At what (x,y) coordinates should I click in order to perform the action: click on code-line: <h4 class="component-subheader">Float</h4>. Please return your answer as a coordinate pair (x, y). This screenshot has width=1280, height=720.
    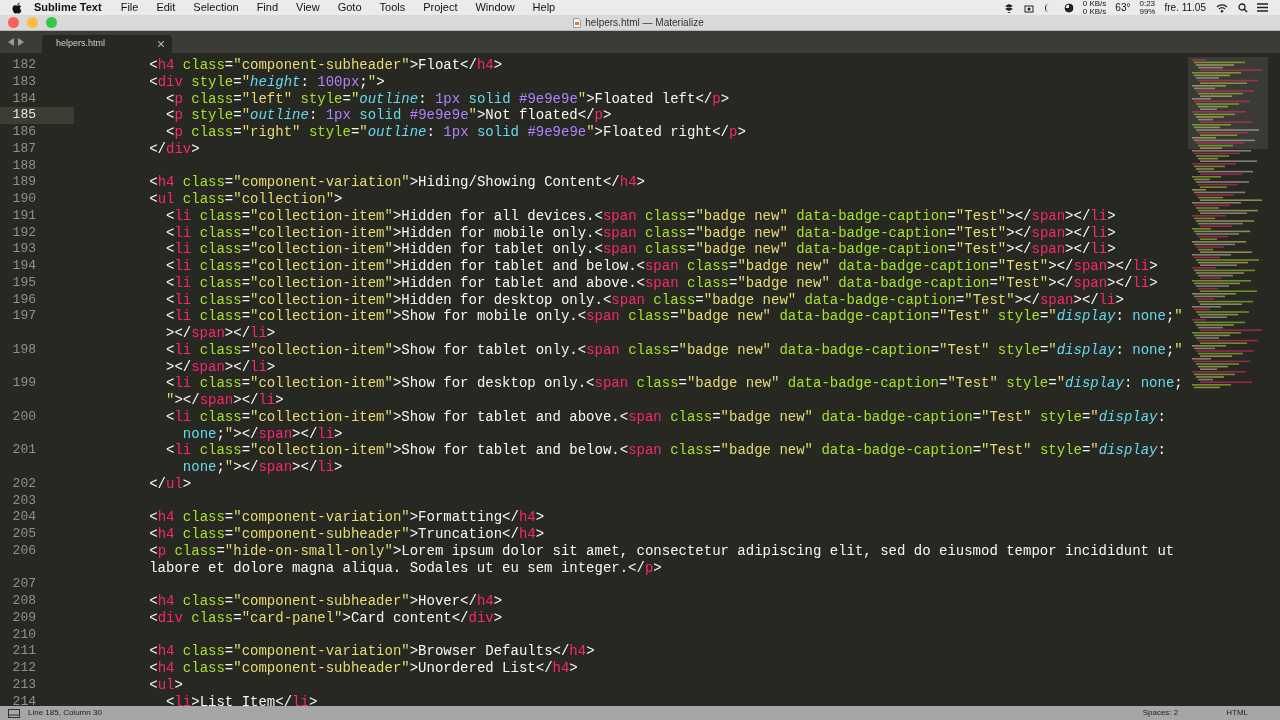
    Looking at the image, I should click on (325, 65).